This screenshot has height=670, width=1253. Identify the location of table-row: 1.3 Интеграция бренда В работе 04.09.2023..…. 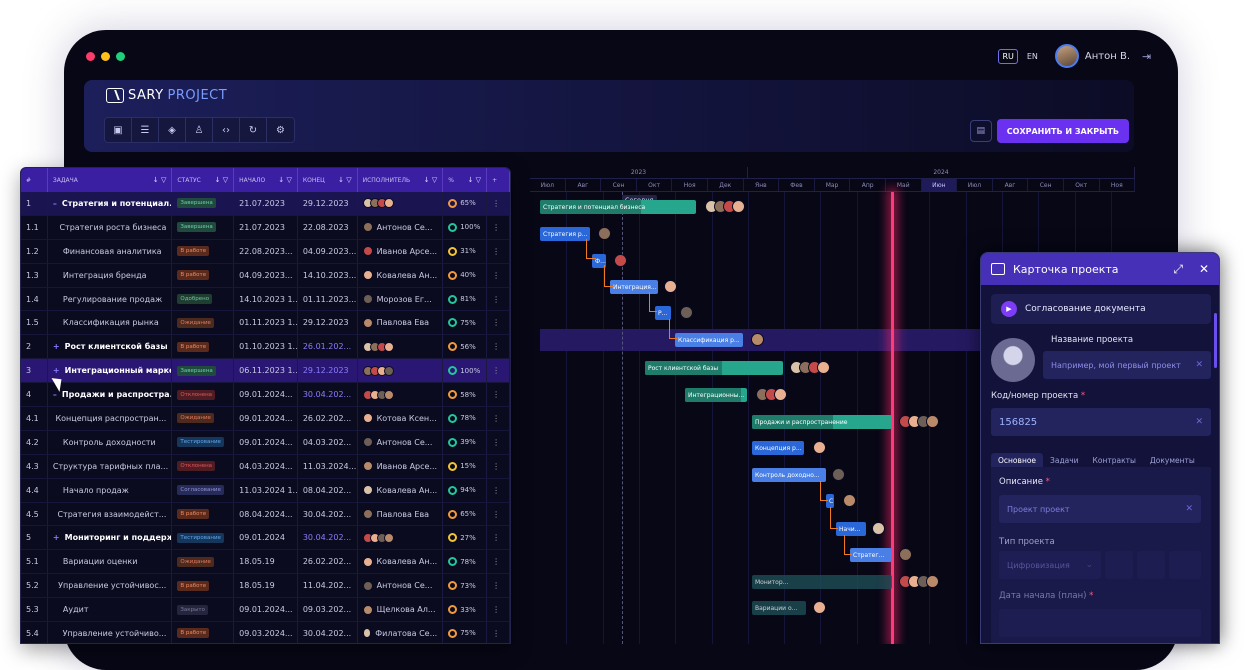
(265, 275).